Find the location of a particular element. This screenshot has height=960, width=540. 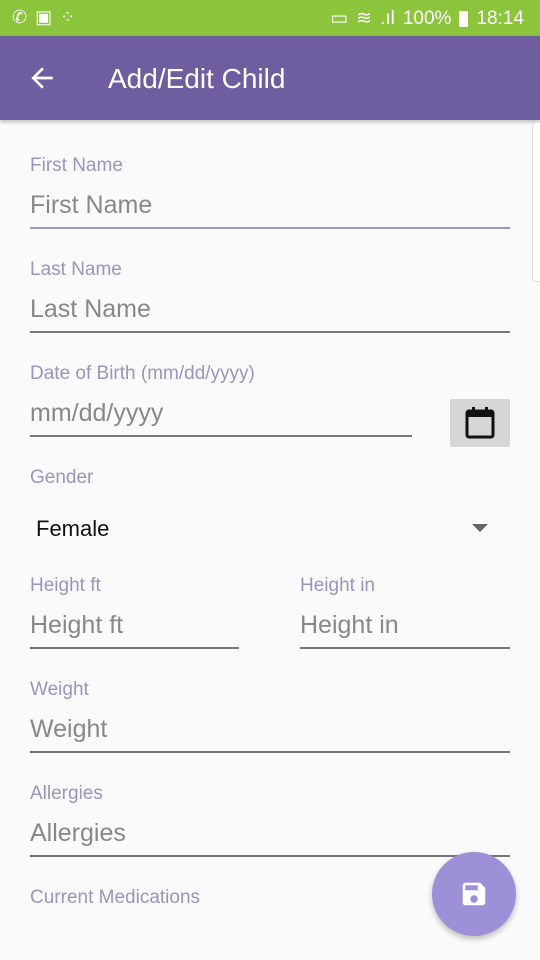

status-bar: ✆ ▣ ⁘ ▭ ≋ .ıl 100% 18:14 is located at coordinates (270, 18).